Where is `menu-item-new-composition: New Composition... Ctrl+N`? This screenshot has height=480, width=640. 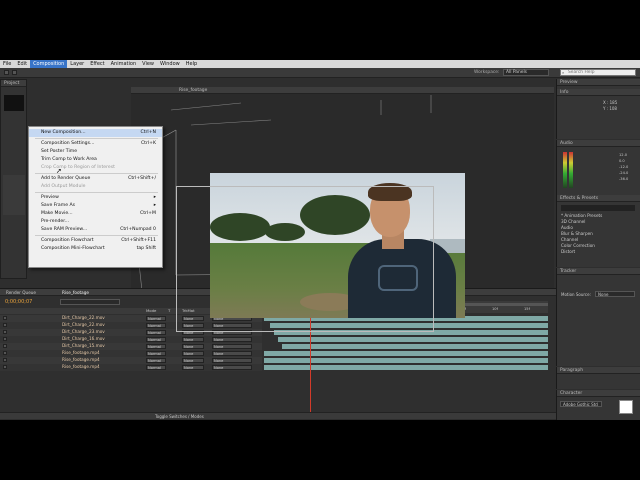
menu-item-new-composition: New Composition... Ctrl+N is located at coordinates (95, 133).